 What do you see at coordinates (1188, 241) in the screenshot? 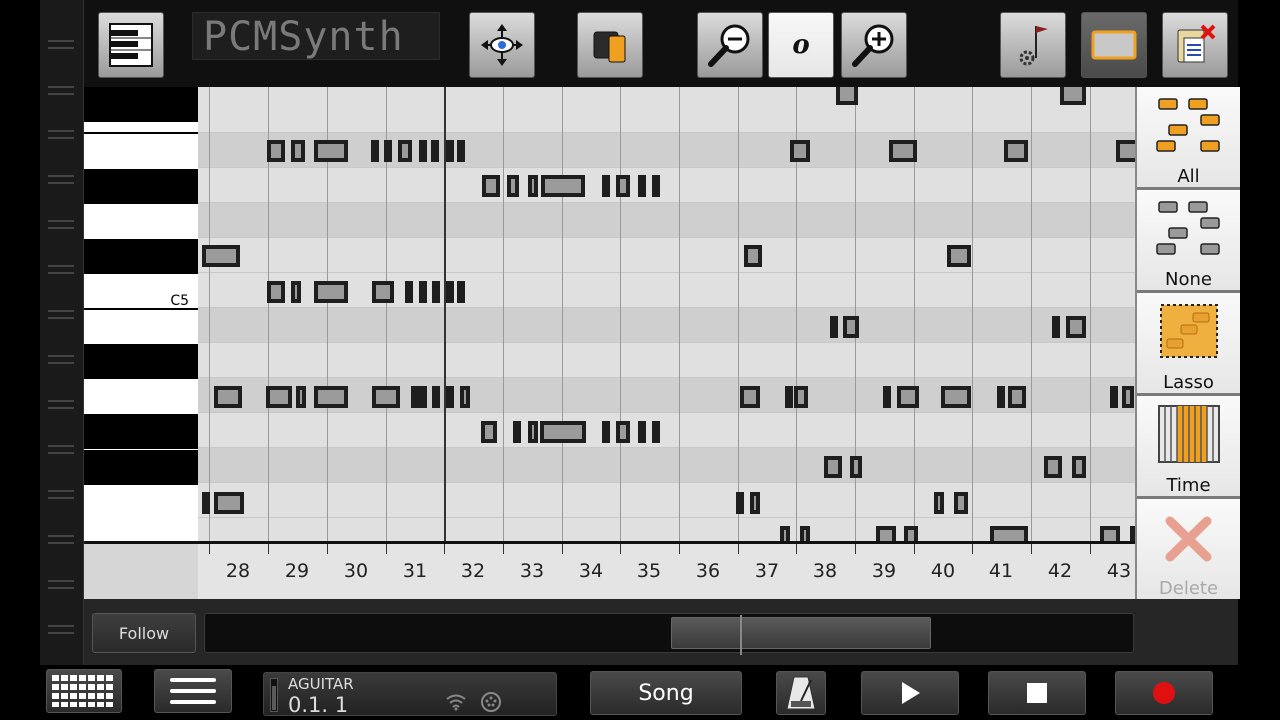
I see `select-none-button: None` at bounding box center [1188, 241].